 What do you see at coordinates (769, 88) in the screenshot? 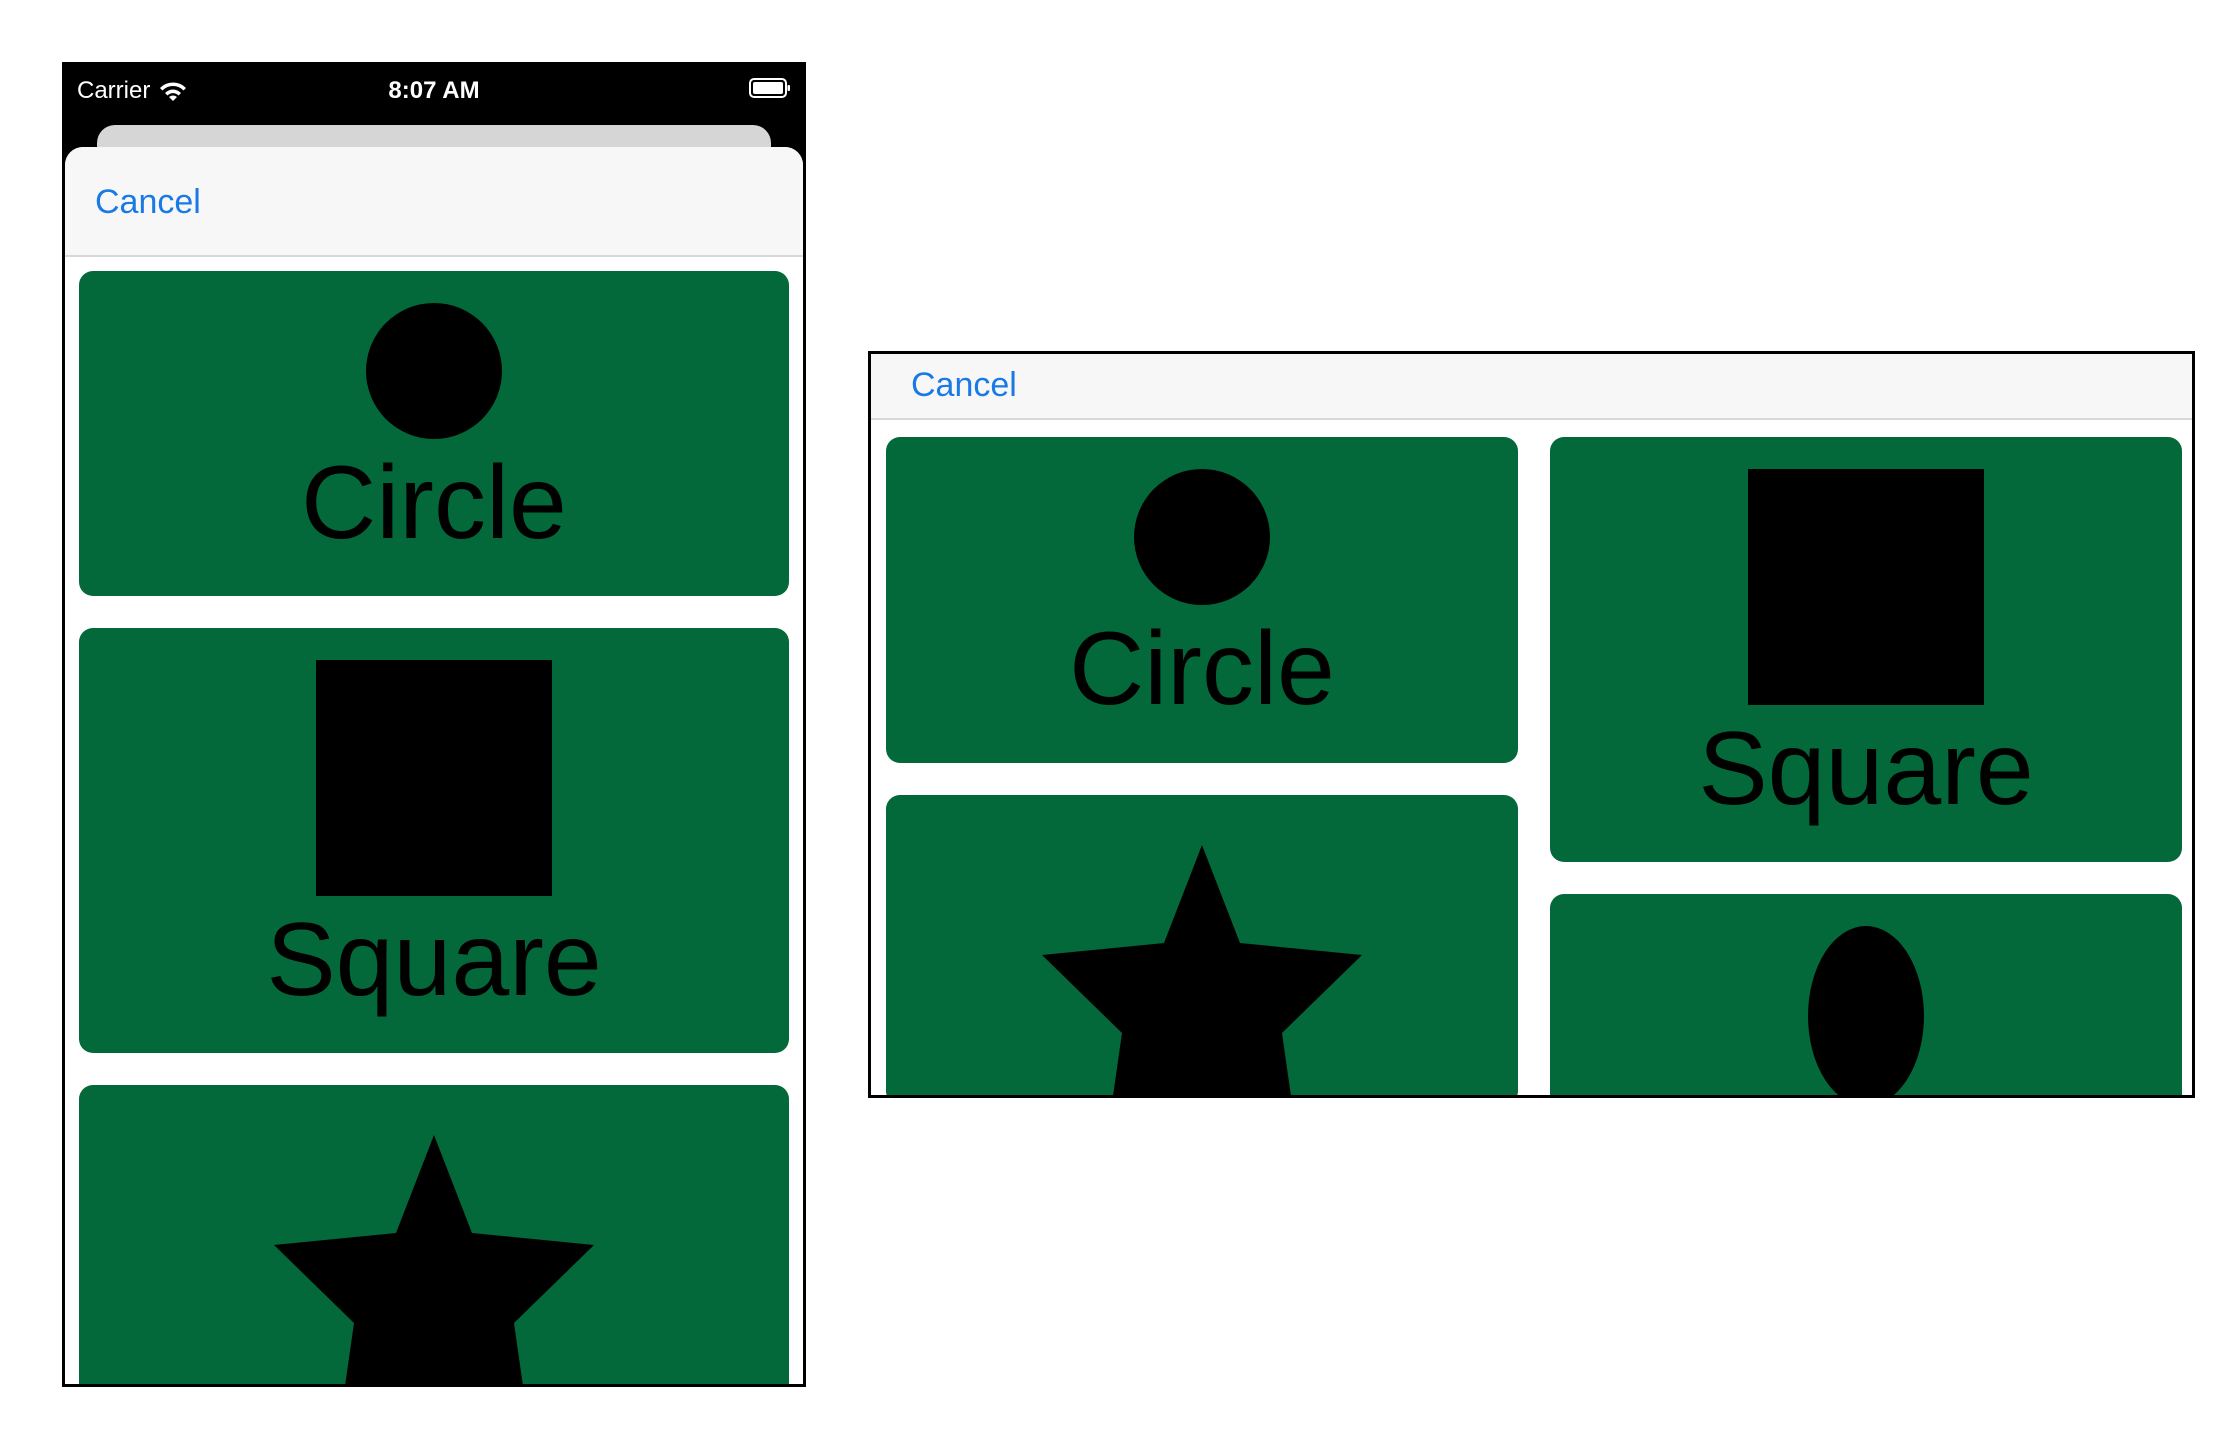
I see `battery-icon` at bounding box center [769, 88].